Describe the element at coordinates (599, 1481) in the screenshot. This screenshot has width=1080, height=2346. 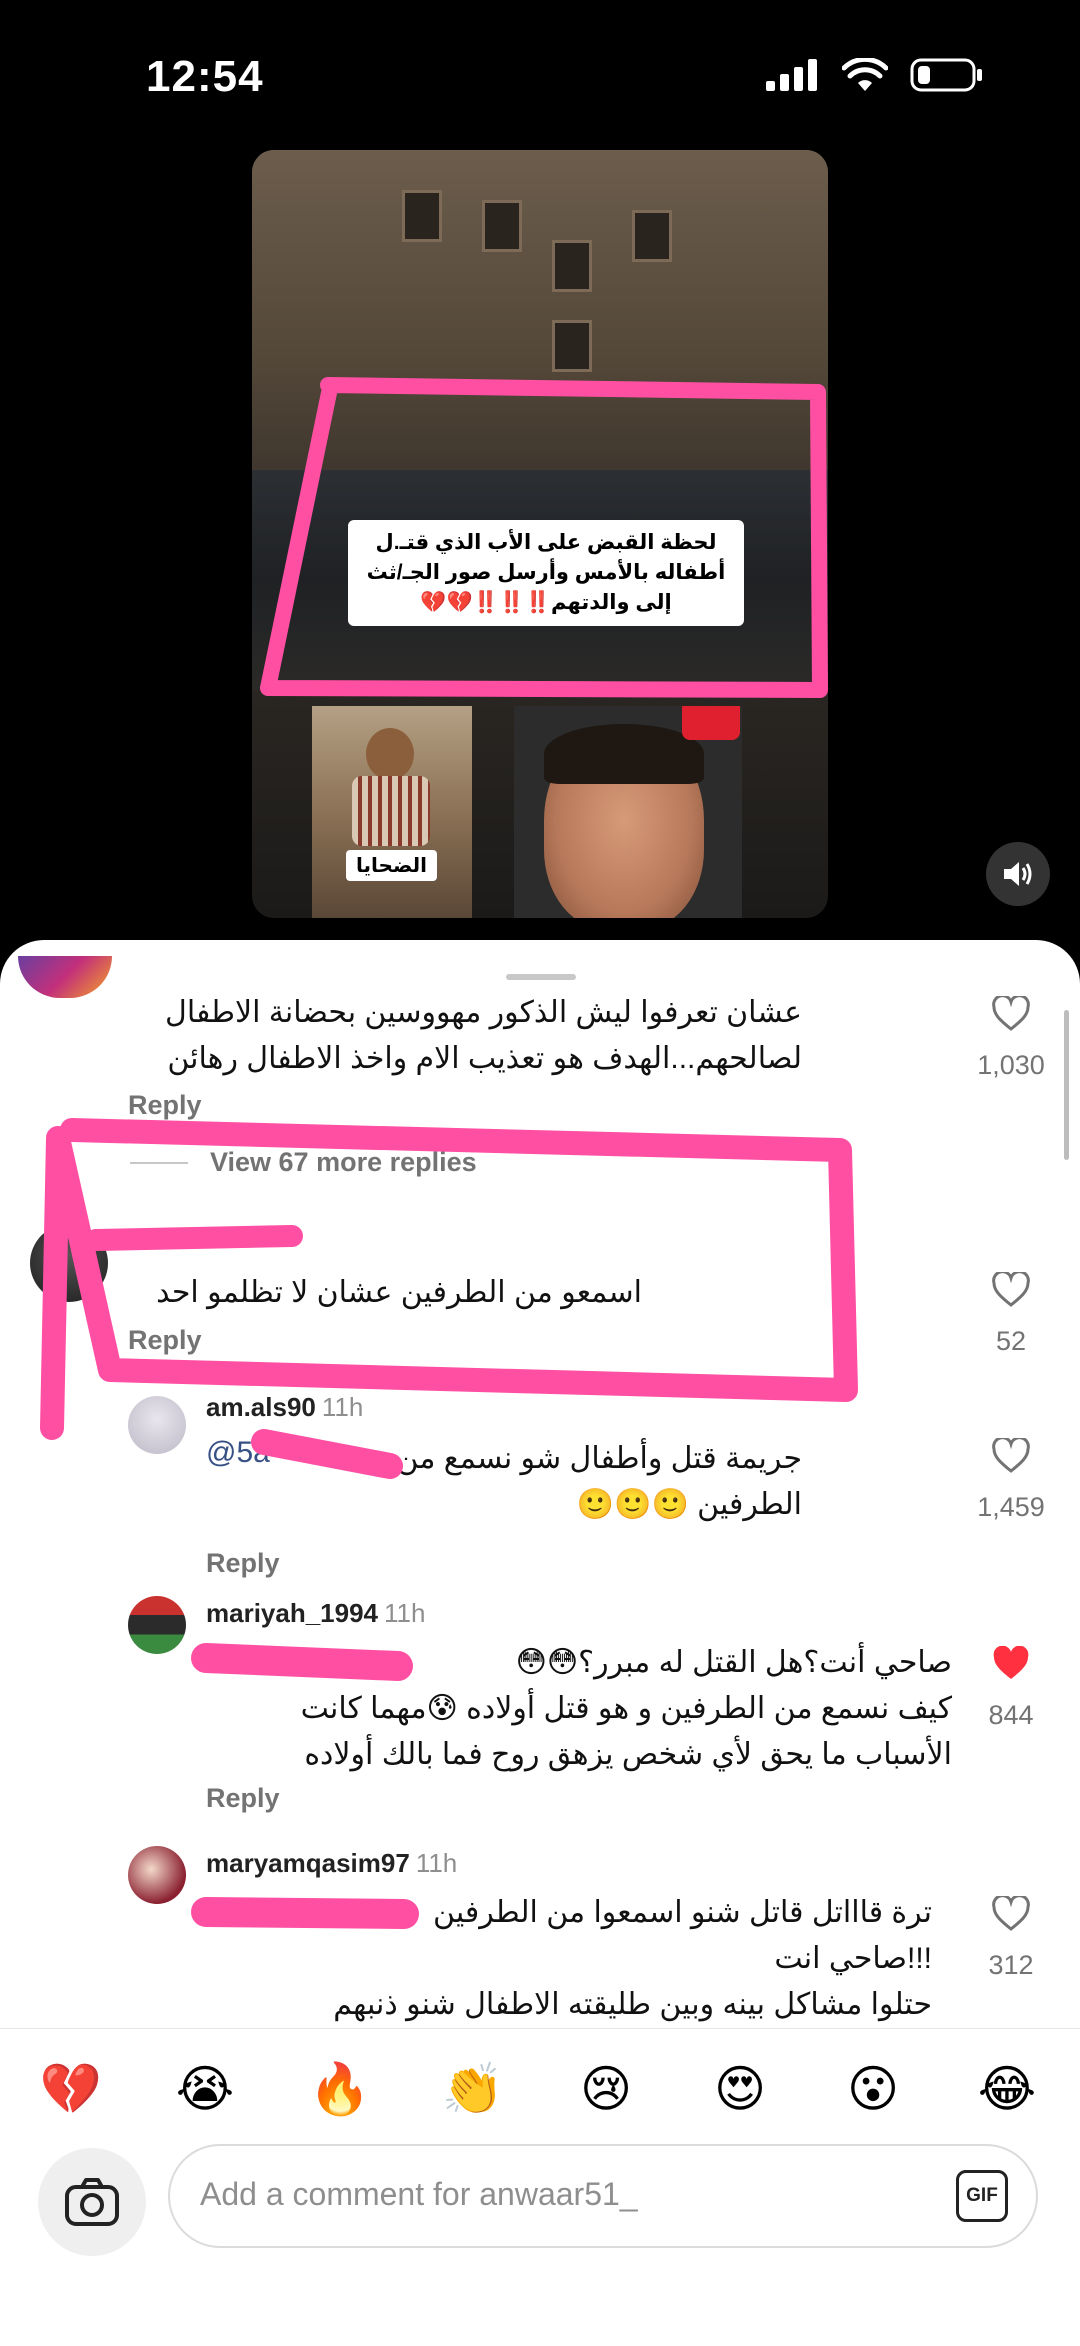
I see `comment-text: جريمة قتل وأطفال شو نسمع من الطرفين 🙂🙂🙂` at that location.